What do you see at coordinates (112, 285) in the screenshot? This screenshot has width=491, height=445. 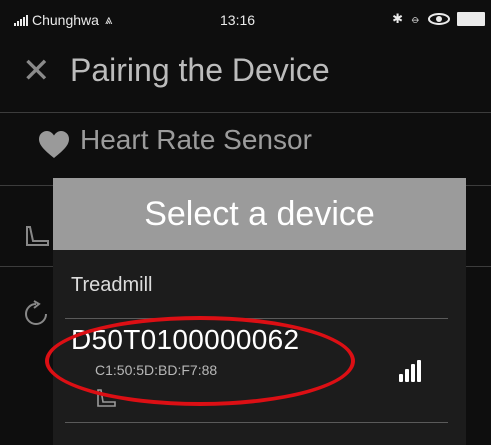 I see `category-label: Treadmill` at bounding box center [112, 285].